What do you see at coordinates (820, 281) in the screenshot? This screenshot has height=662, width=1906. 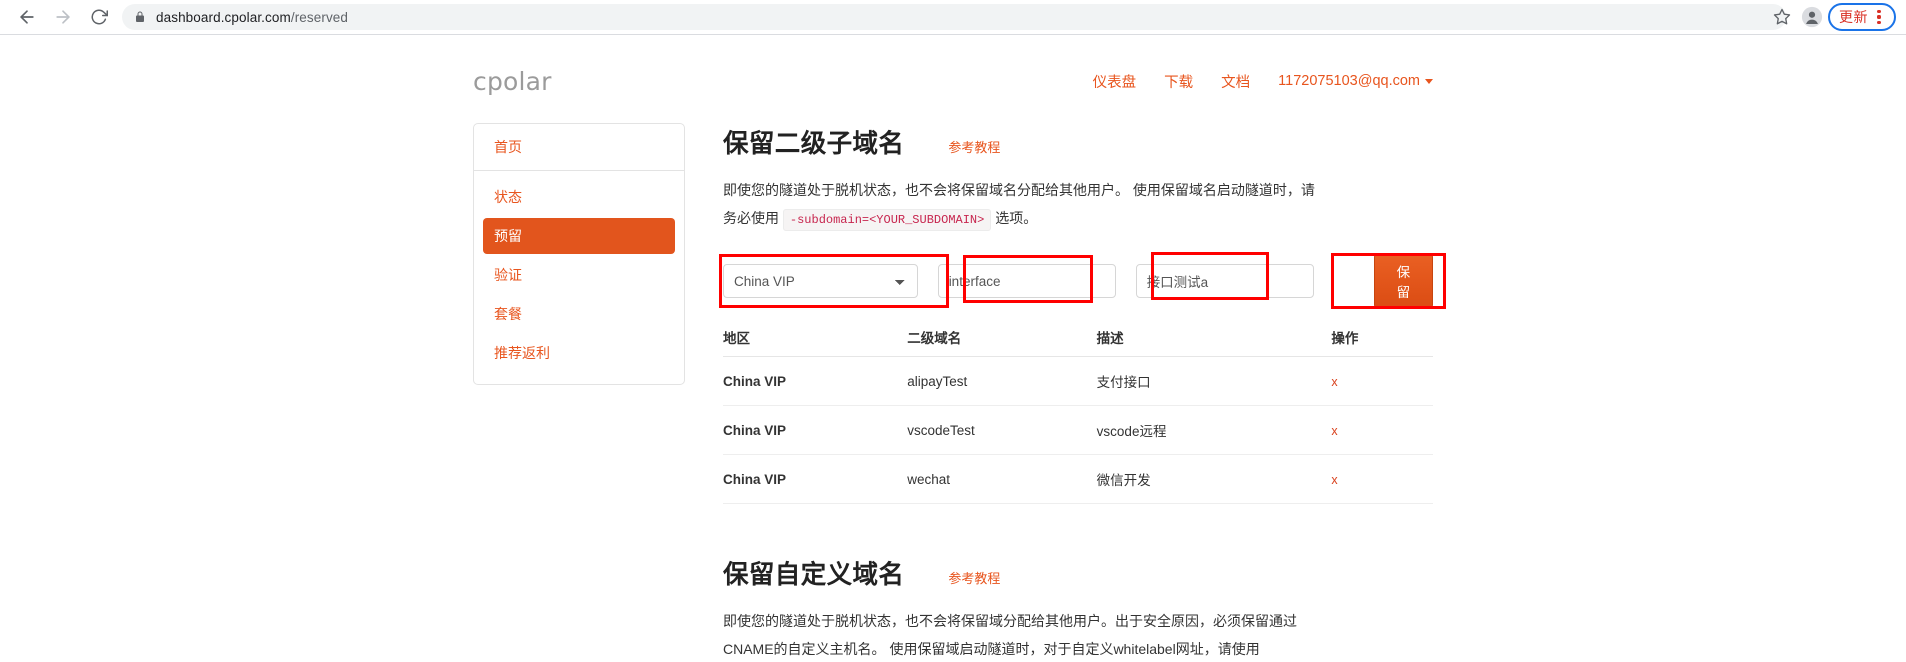 I see `region-select: China VIP` at bounding box center [820, 281].